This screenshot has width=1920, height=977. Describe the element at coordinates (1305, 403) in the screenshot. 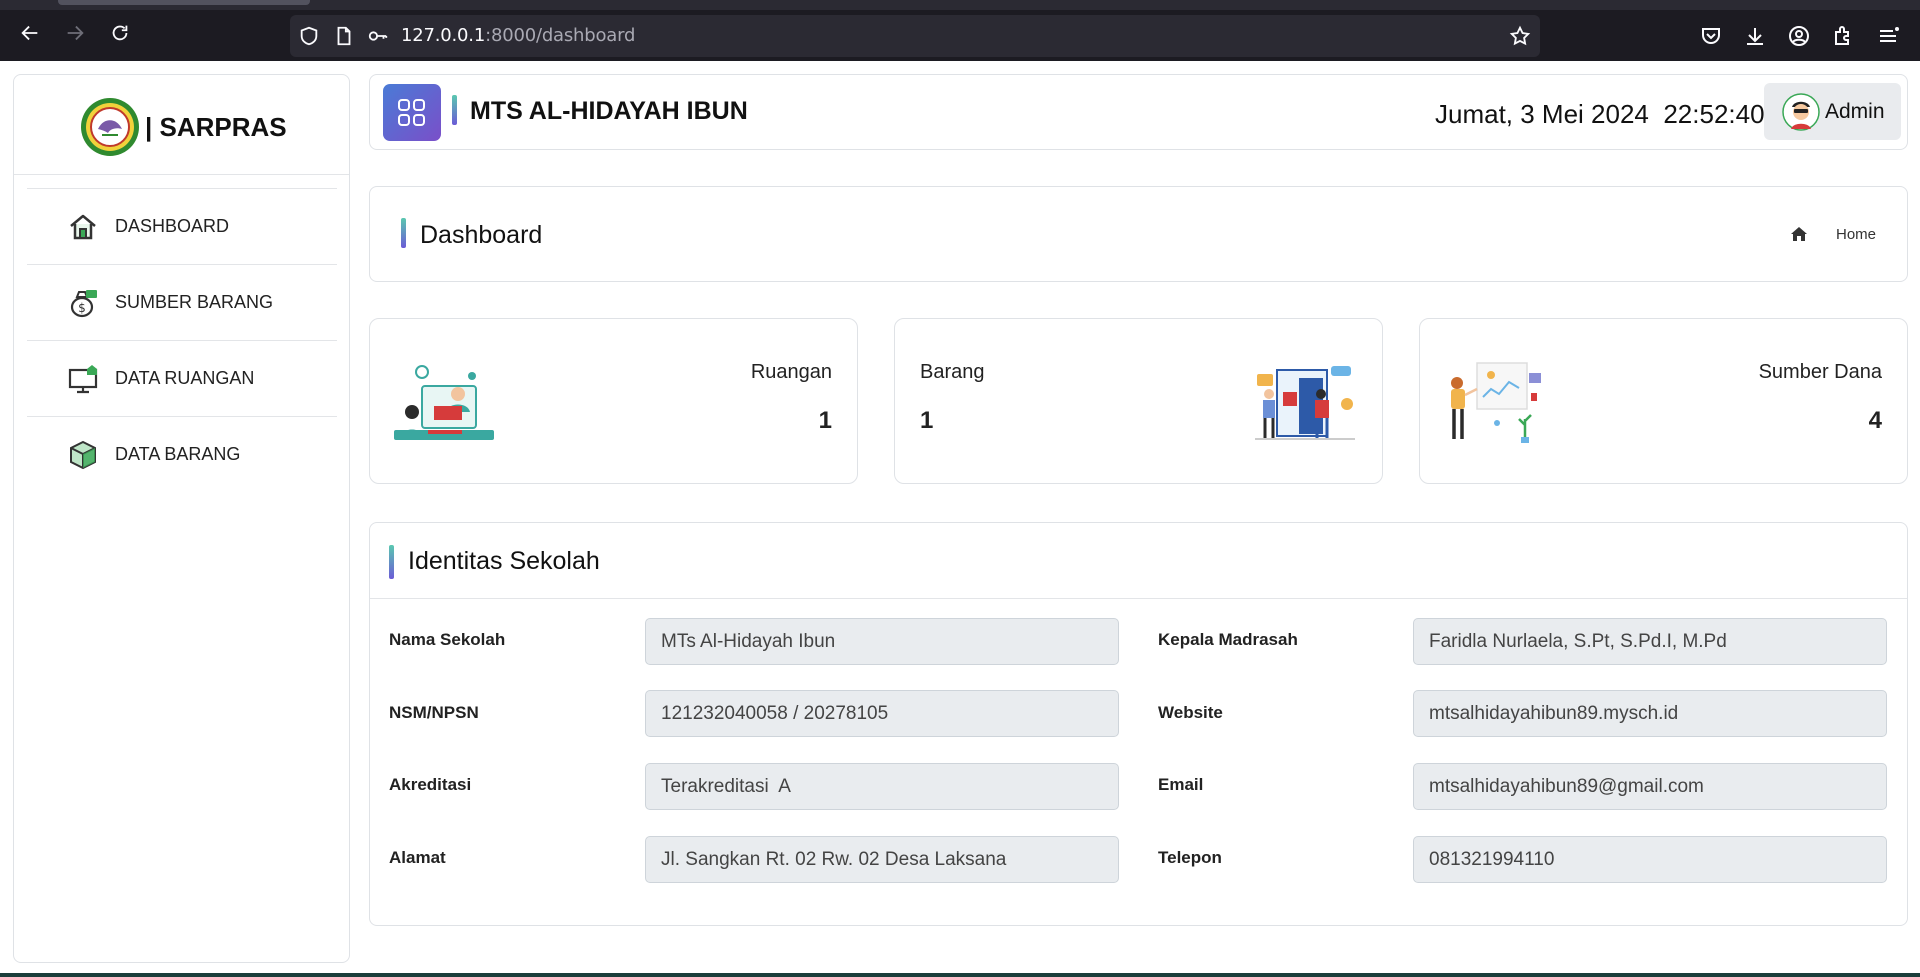

I see `shopping-illustration` at that location.